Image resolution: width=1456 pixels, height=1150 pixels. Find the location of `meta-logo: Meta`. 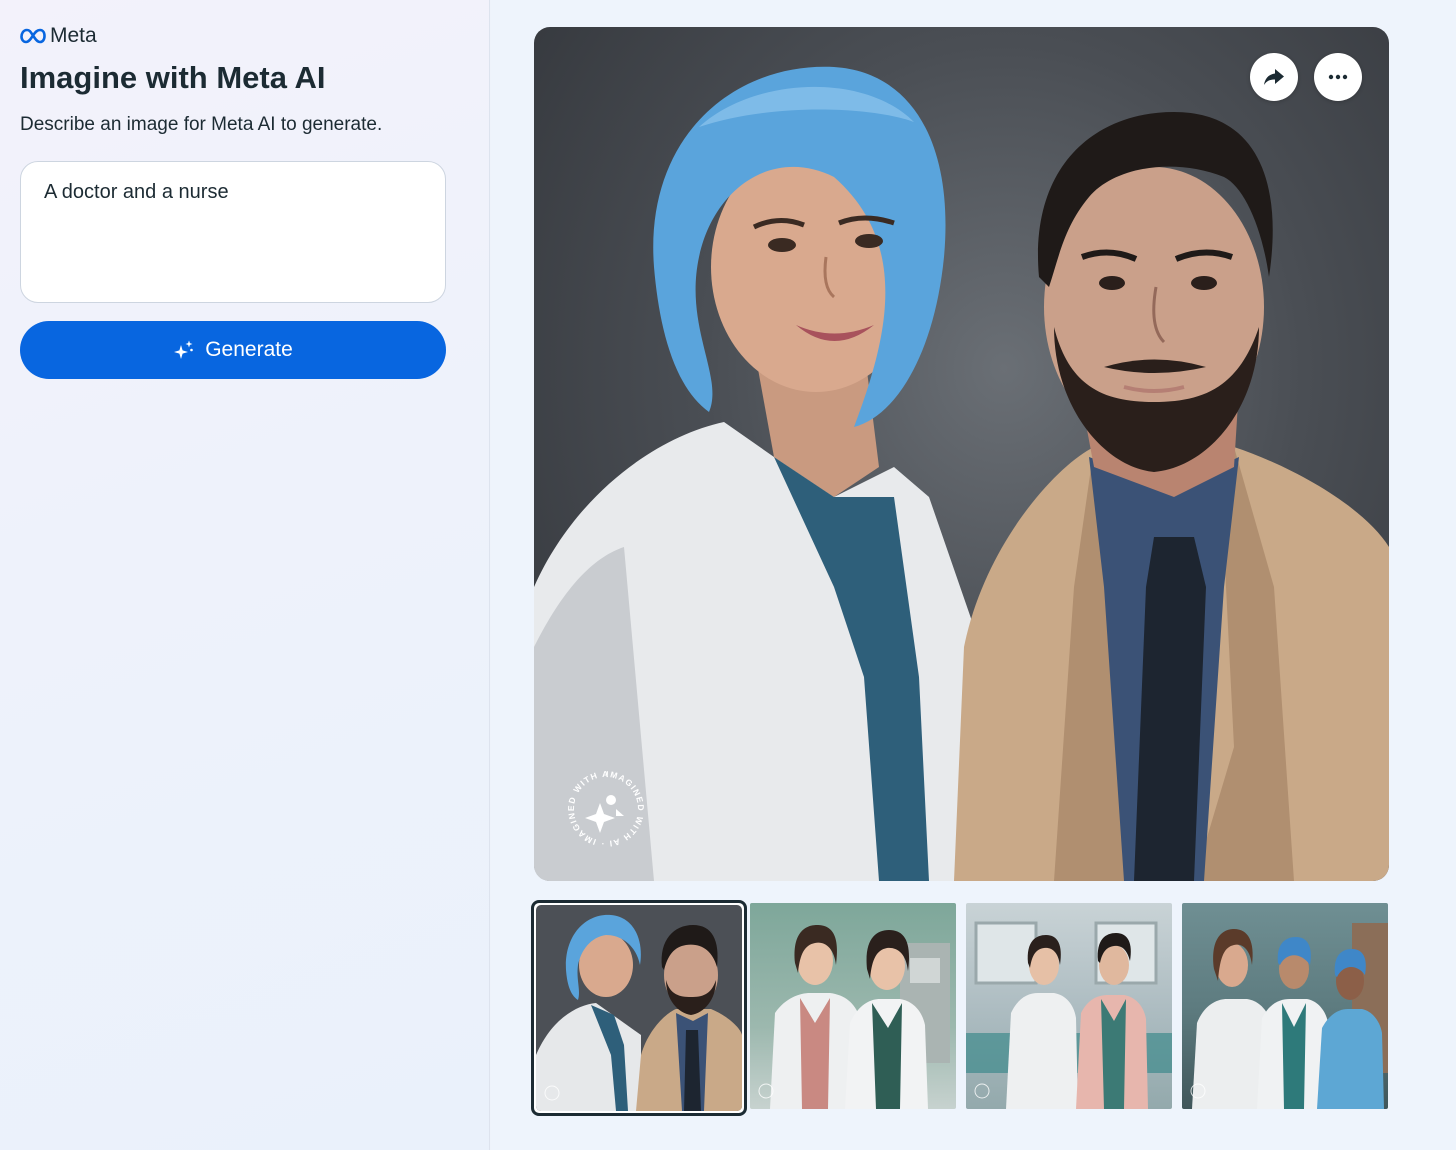

meta-logo: Meta is located at coordinates (58, 36).